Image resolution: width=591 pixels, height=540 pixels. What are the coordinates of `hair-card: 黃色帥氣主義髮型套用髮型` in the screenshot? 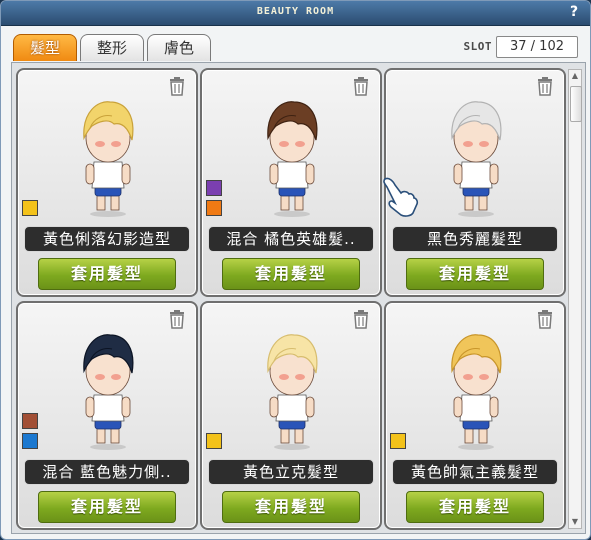 It's located at (475, 415).